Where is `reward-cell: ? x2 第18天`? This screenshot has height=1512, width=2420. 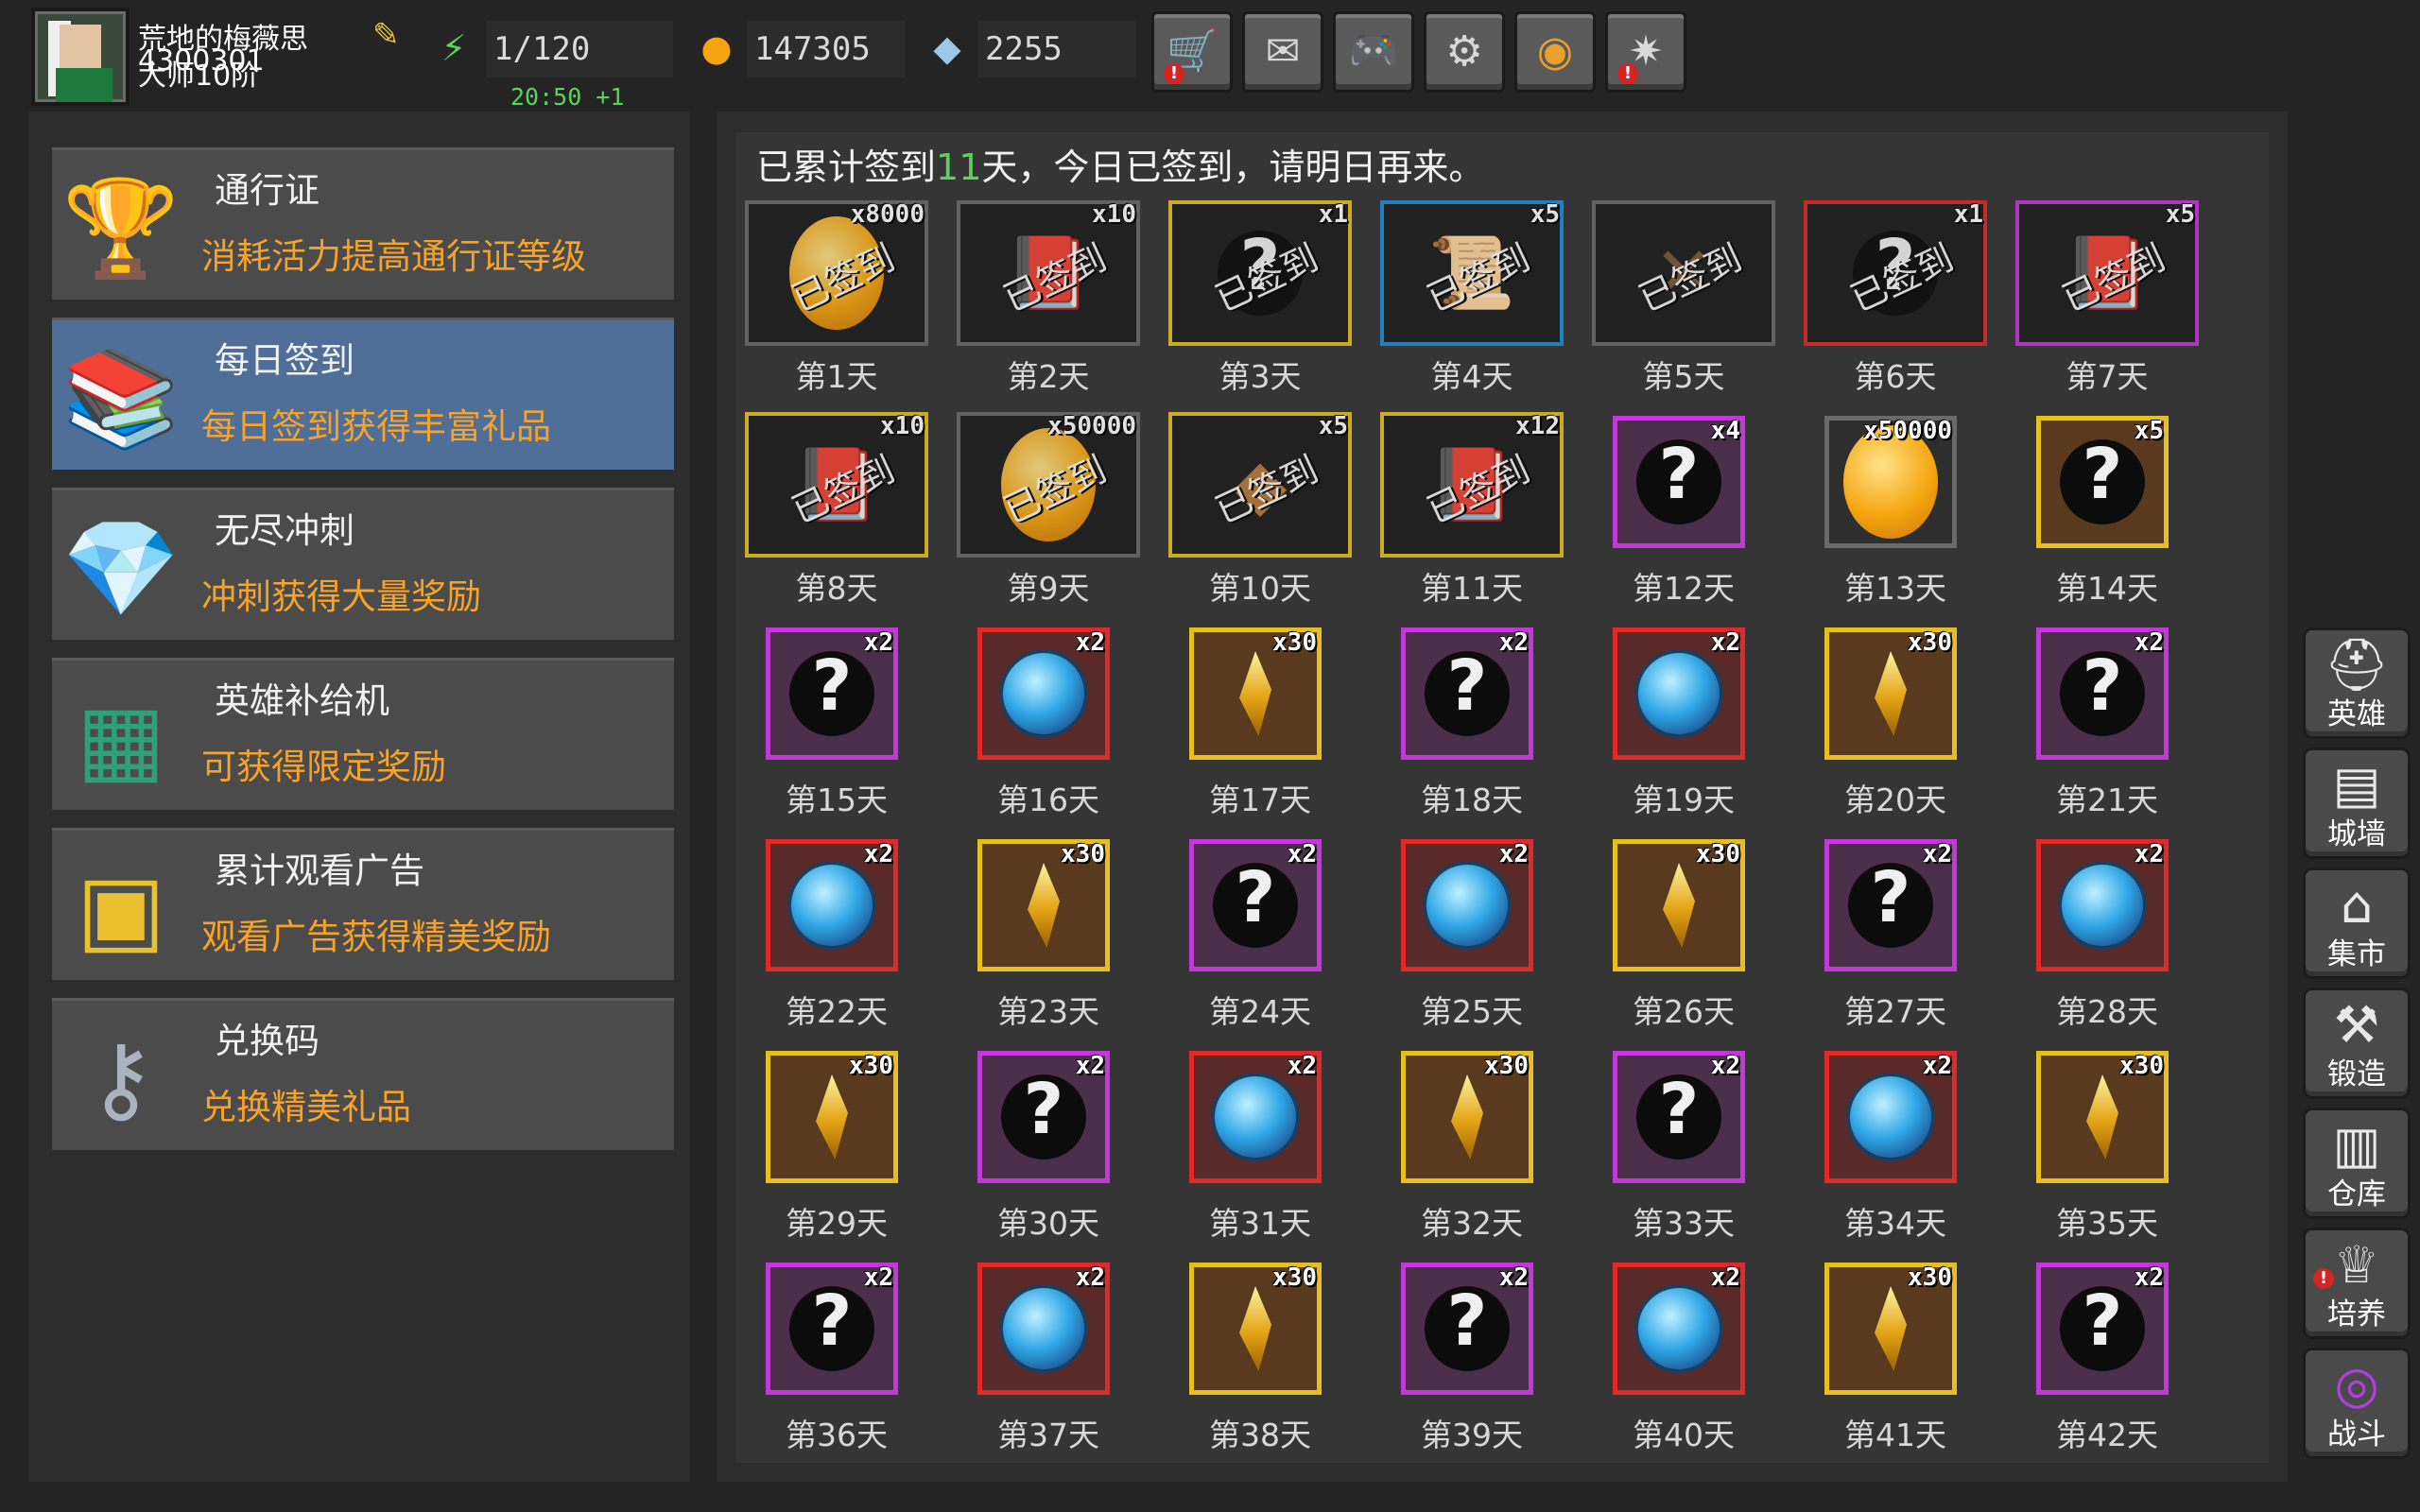 reward-cell: ? x2 第18天 is located at coordinates (1472, 723).